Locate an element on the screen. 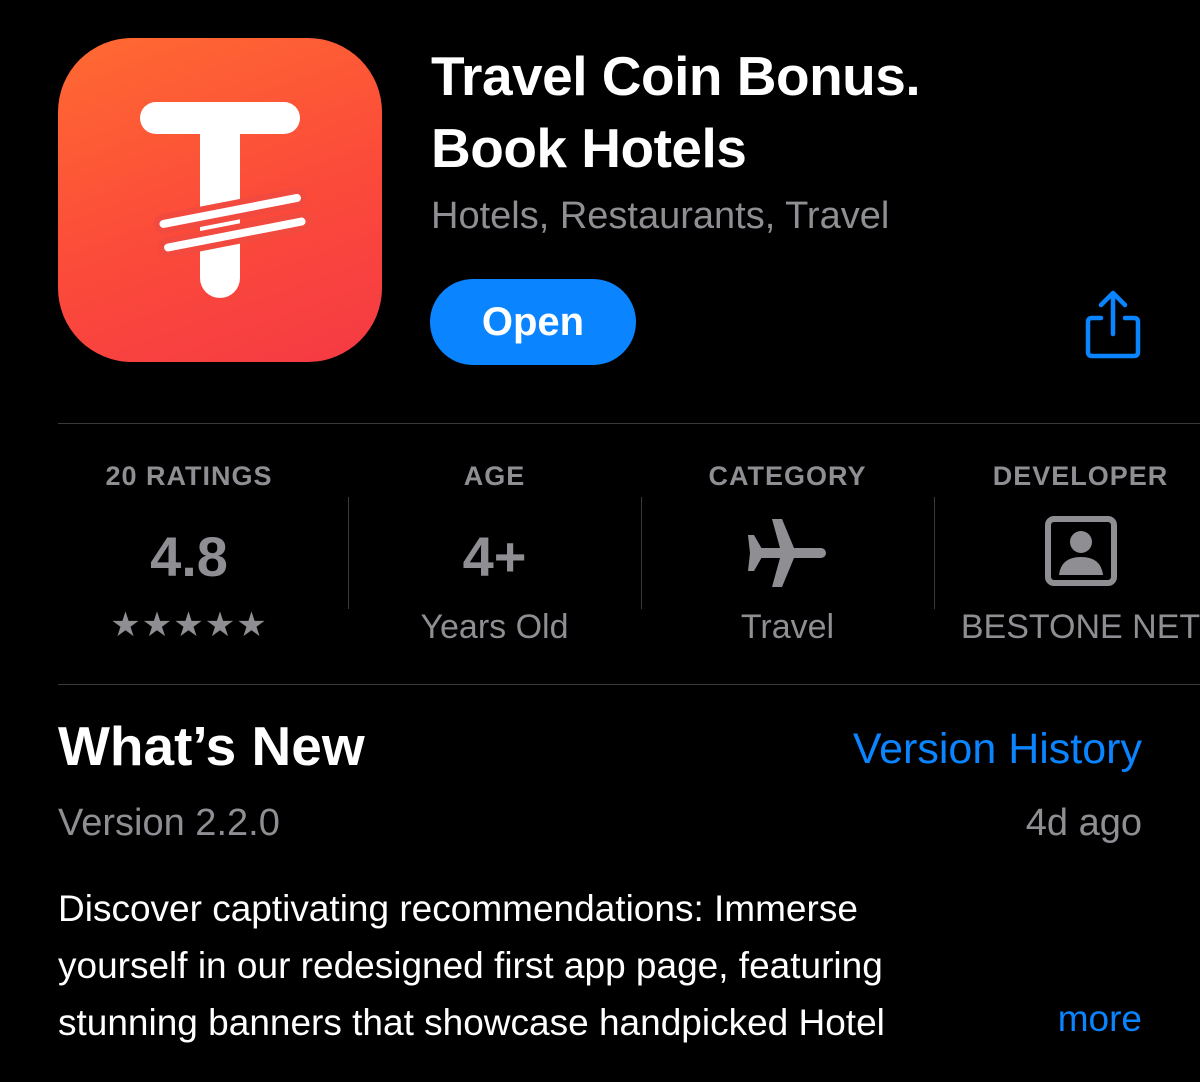  open-button: Open is located at coordinates (533, 322).